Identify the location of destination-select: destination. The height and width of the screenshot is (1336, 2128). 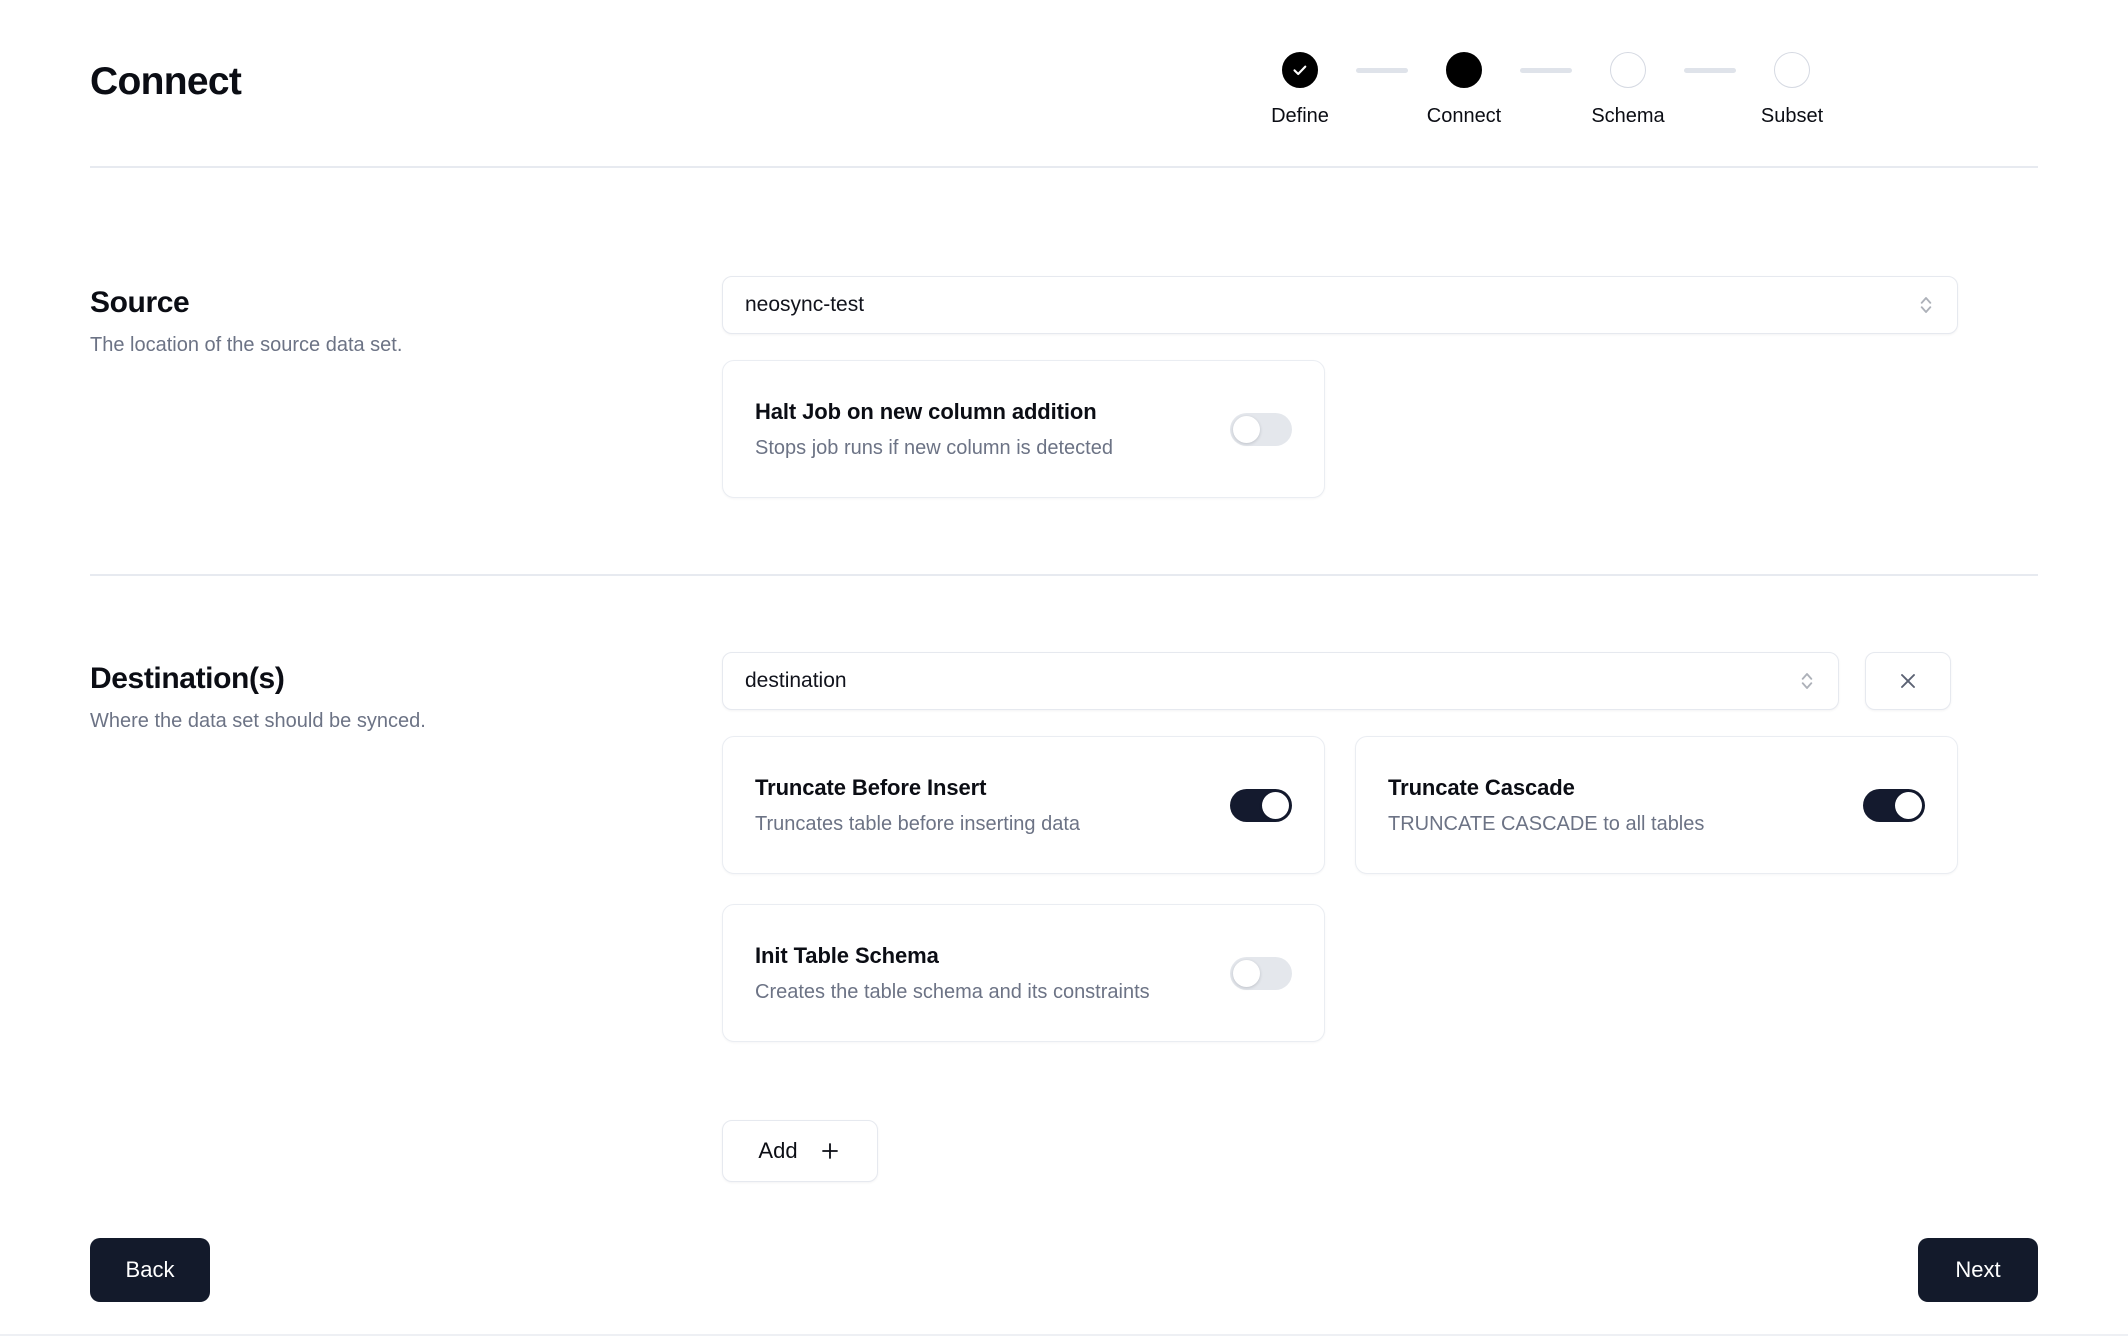
(1280, 681).